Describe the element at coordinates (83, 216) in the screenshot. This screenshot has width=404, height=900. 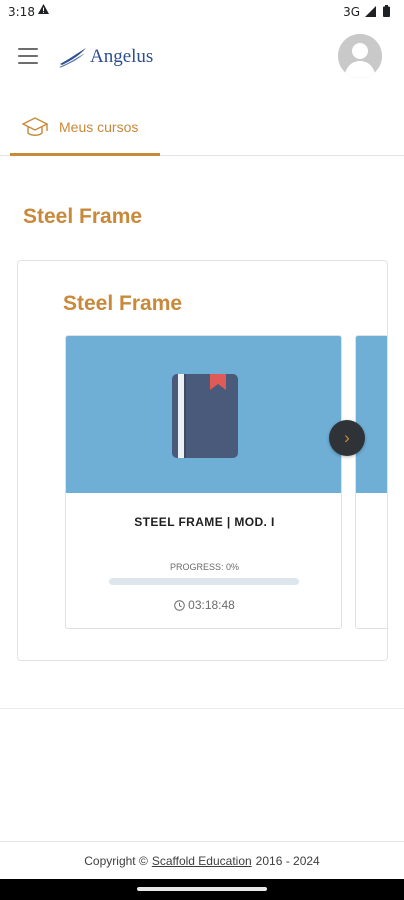
I see `page-title: Steel Frame` at that location.